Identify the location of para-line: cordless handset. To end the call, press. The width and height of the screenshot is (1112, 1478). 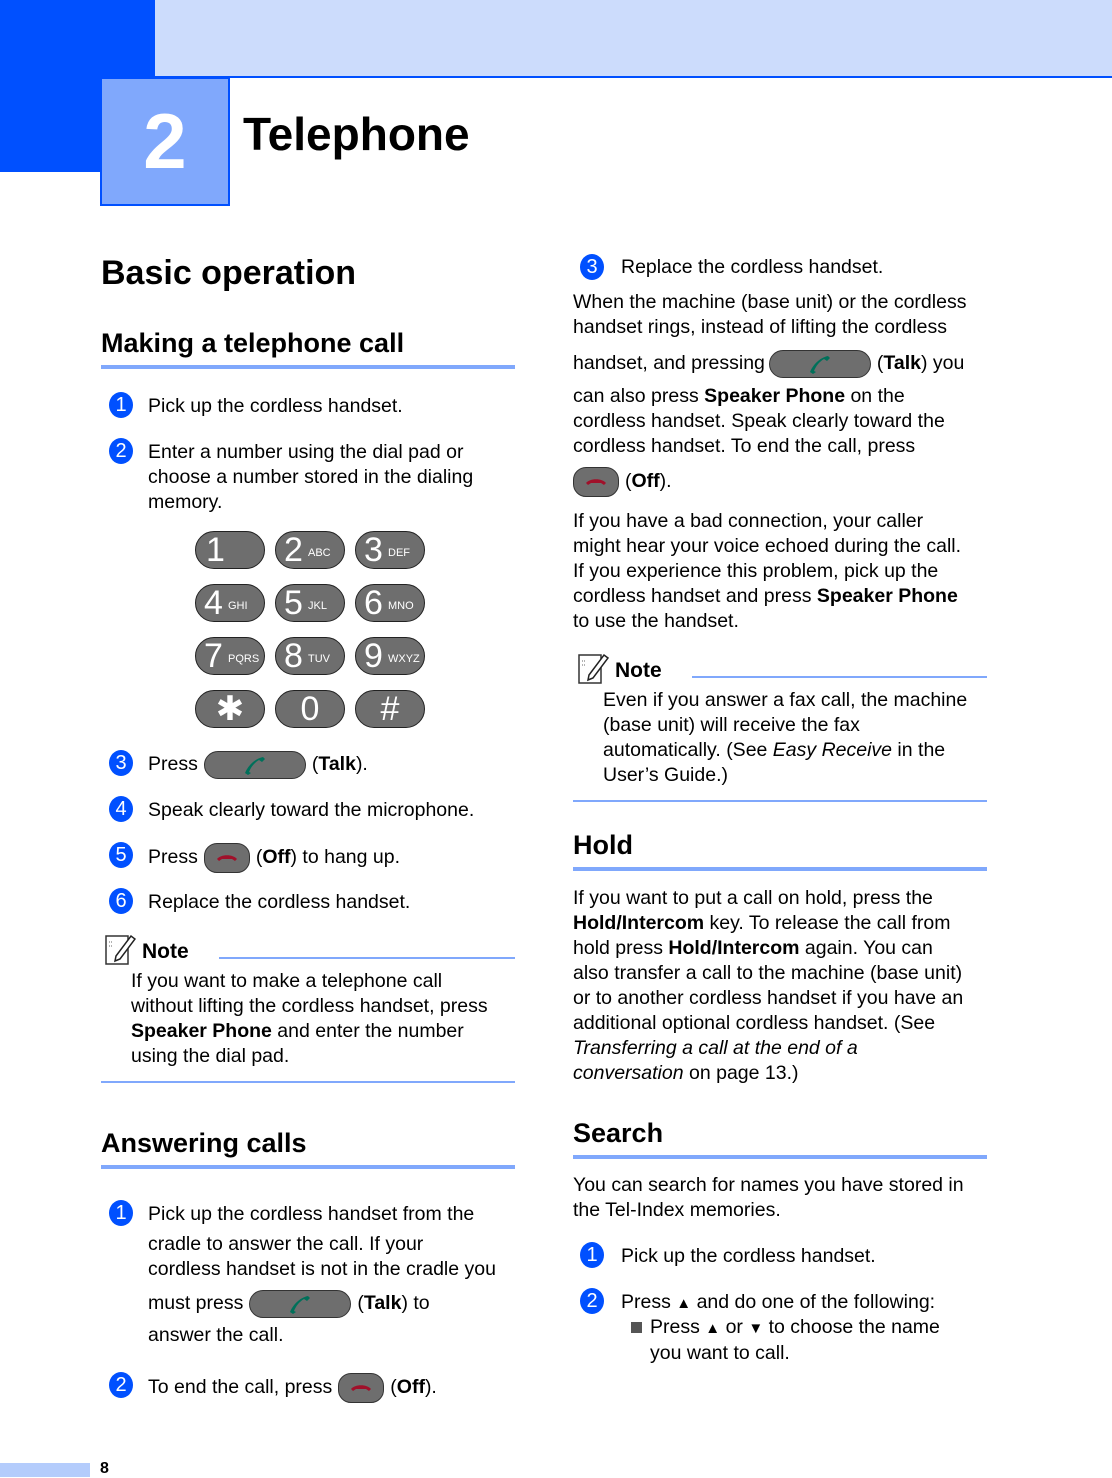
(744, 446).